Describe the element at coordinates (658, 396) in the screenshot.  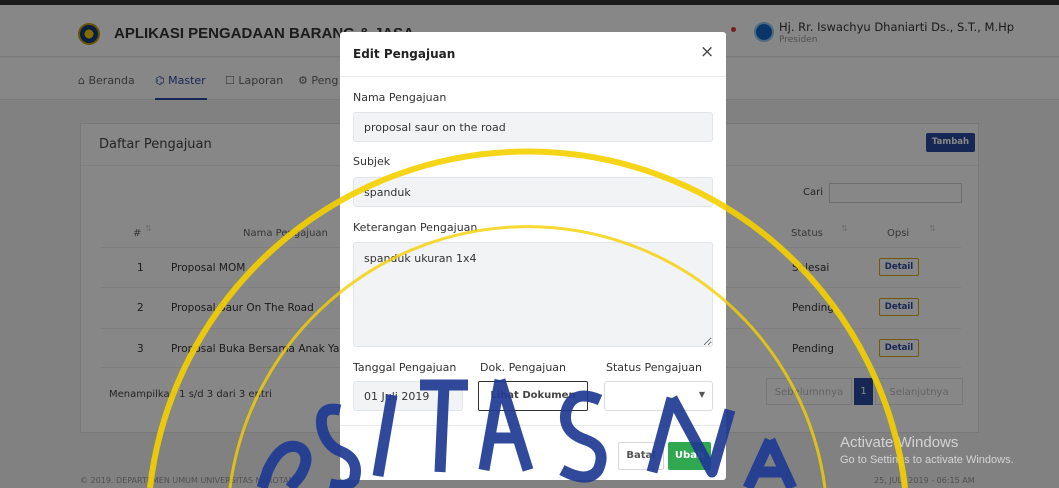
I see `status-select: ▼` at that location.